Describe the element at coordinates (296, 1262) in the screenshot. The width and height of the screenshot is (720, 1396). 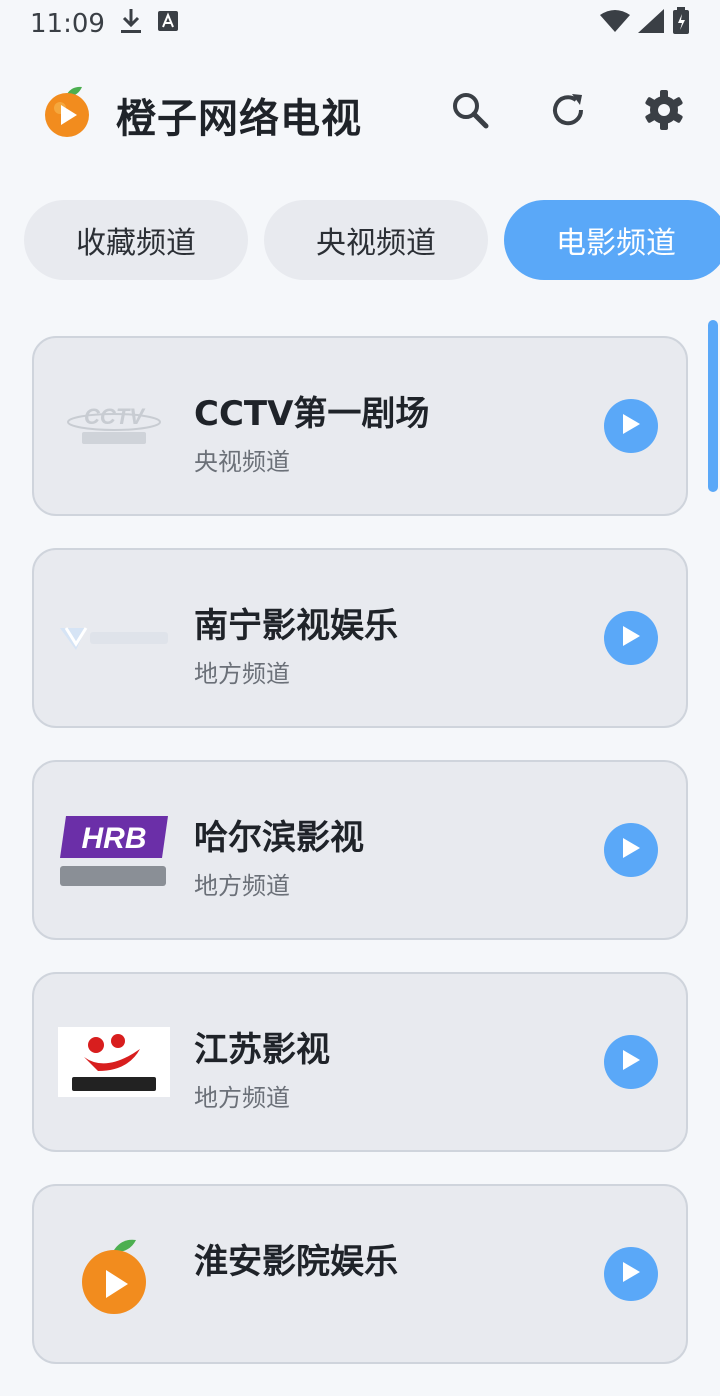
I see `channel-name: 淮安影院娱乐` at that location.